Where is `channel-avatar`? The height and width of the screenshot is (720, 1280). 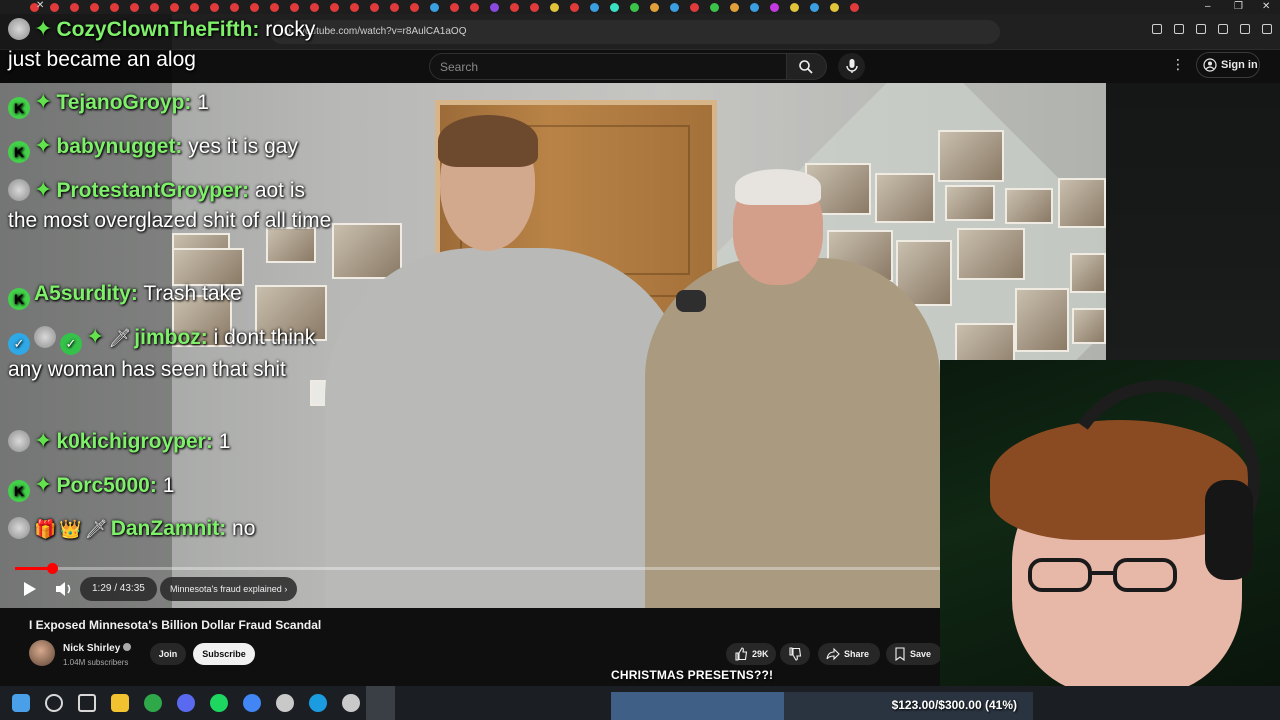
channel-avatar is located at coordinates (42, 653).